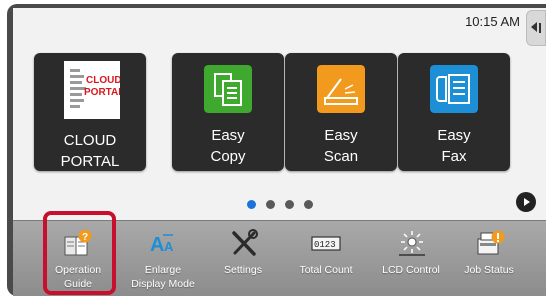 Image resolution: width=546 pixels, height=296 pixels. I want to click on shortcut-settings: Settings, so click(243, 258).